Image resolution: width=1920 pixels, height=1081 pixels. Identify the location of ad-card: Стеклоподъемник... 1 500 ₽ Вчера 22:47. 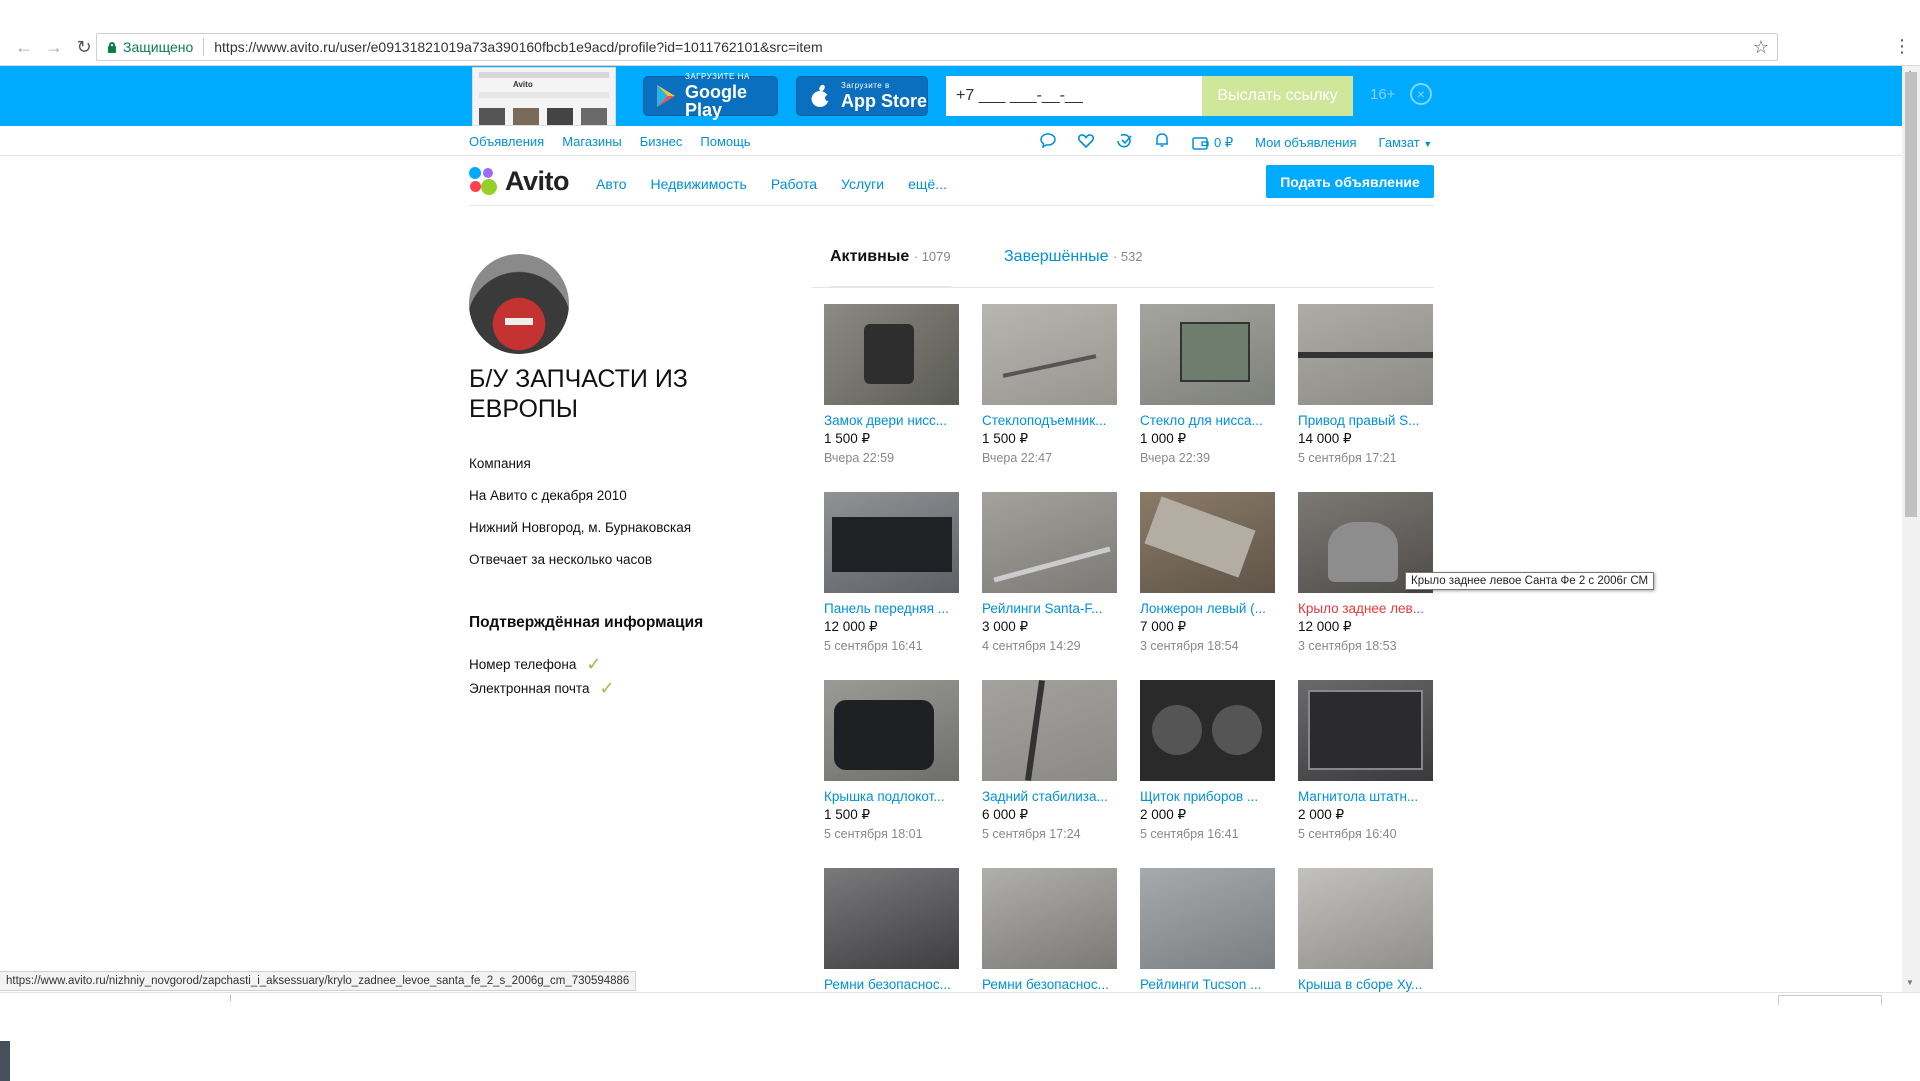
(1049, 384).